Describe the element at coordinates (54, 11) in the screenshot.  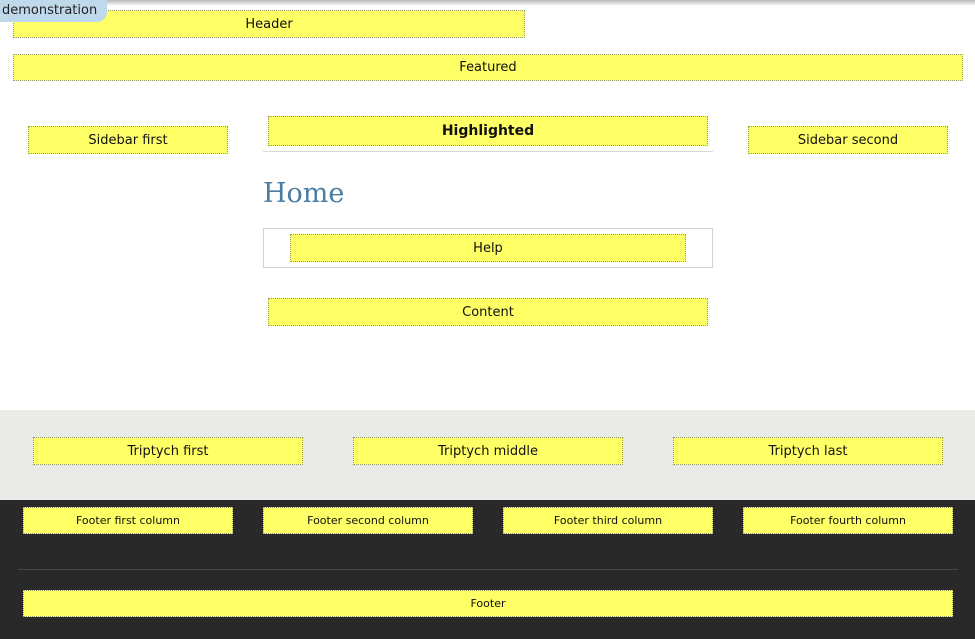
I see `demonstration-tag: demonstration` at that location.